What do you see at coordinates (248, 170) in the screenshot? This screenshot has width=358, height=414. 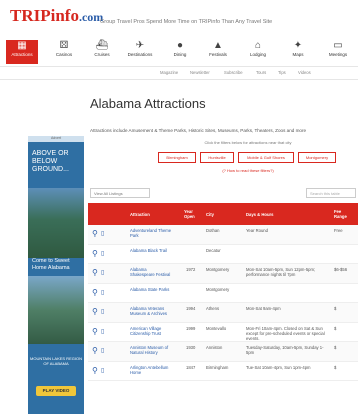 I see `filters-help-link: (? How to read these filters?)` at bounding box center [248, 170].